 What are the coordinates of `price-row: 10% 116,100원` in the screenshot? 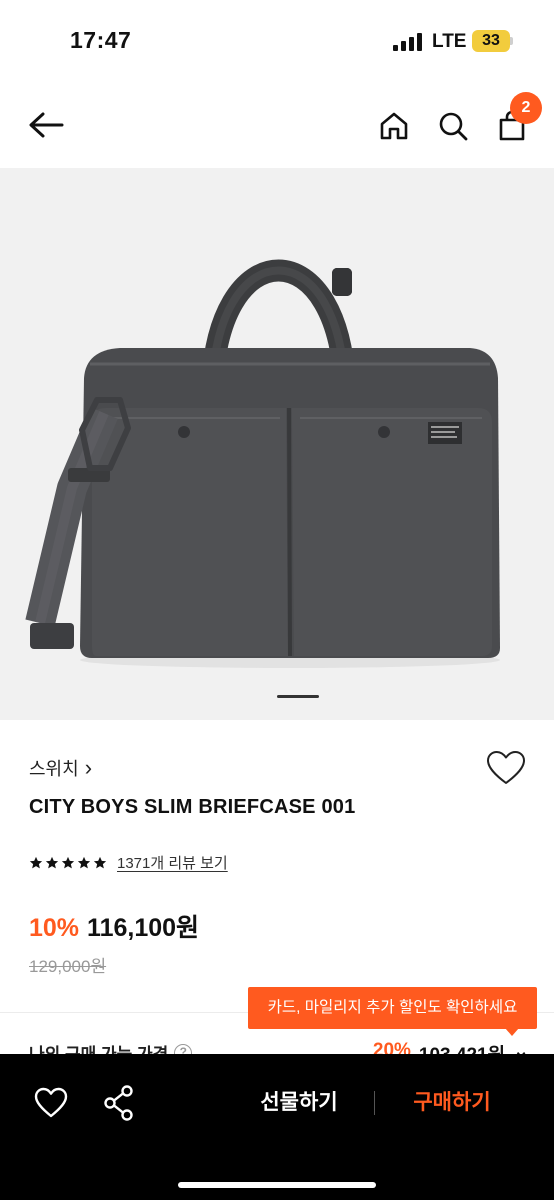 It's located at (114, 926).